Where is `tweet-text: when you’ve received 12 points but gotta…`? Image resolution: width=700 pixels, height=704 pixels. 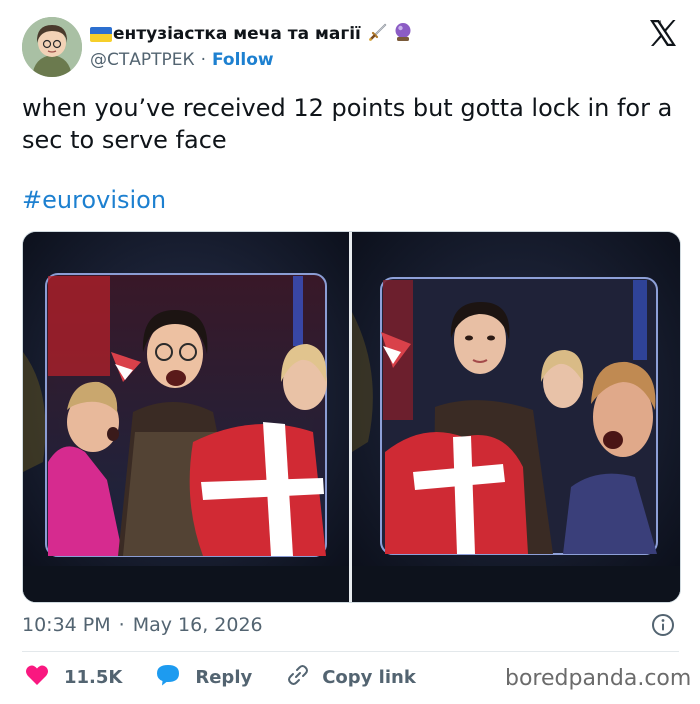 tweet-text: when you’ve received 12 points but gotta… is located at coordinates (347, 124).